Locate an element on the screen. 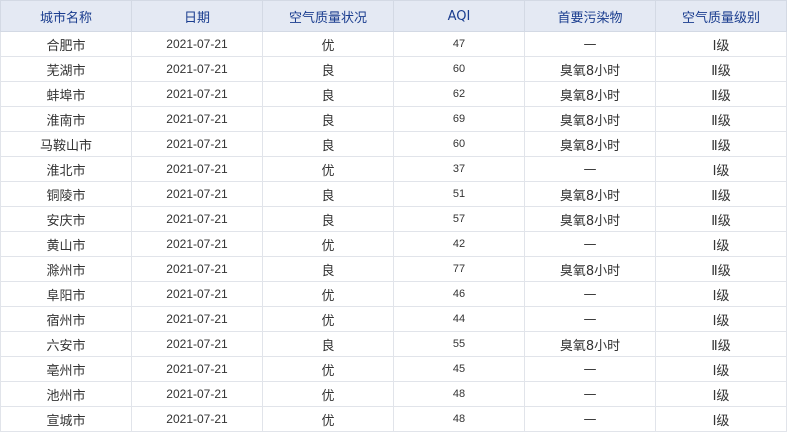  table-row: 黄山市 2021-07-21 优 42— Ⅰ级 is located at coordinates (393, 244).